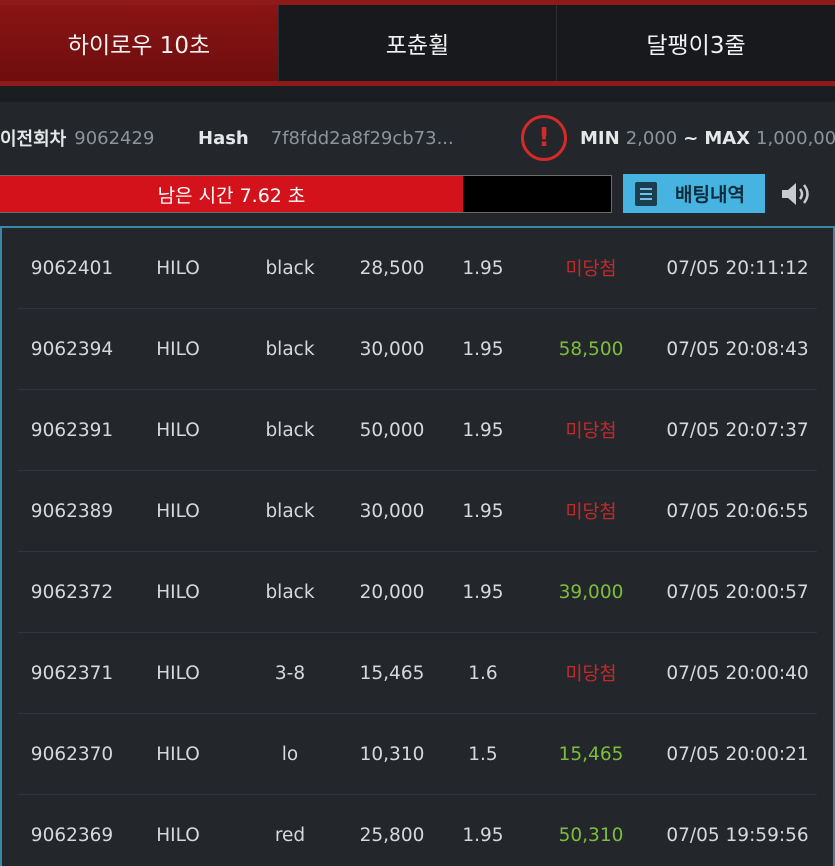 The width and height of the screenshot is (835, 866). What do you see at coordinates (737, 430) in the screenshot?
I see `bet-time-cell: 07/05 20:07:37` at bounding box center [737, 430].